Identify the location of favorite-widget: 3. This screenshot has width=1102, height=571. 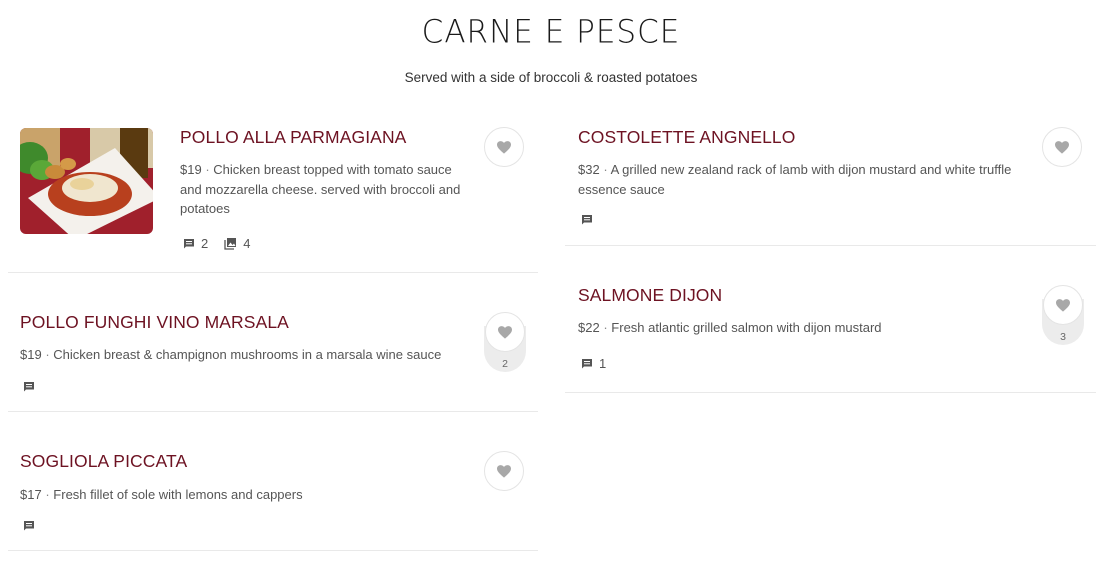
(1063, 315).